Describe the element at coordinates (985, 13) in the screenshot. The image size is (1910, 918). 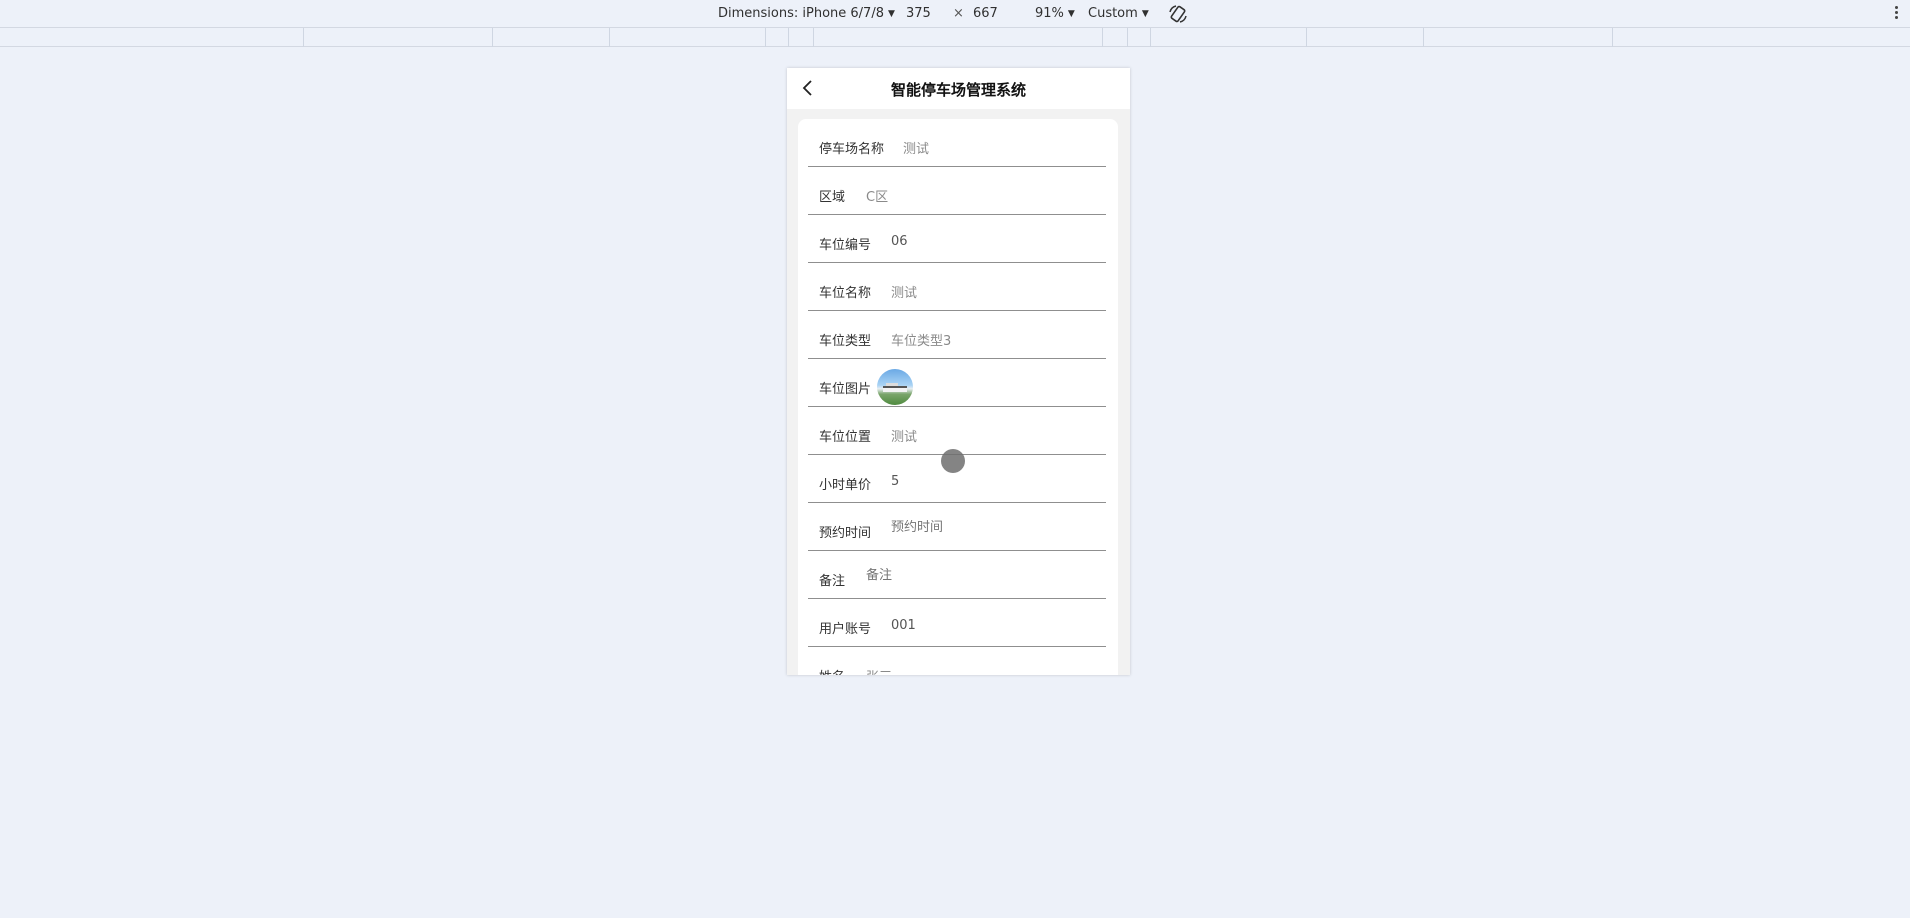
I see `height-input: 667` at that location.